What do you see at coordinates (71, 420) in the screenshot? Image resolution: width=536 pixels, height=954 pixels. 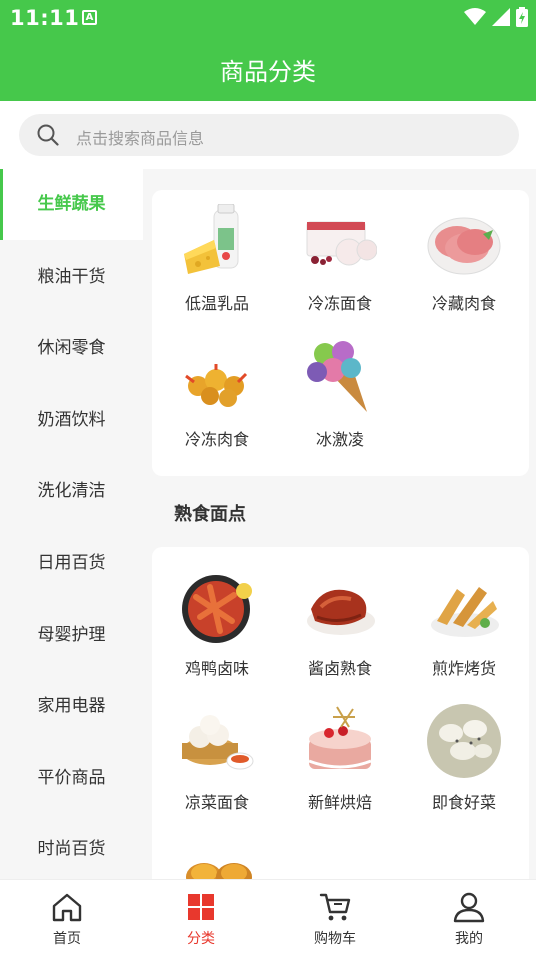 I see `sidebar-item-drinks: 奶酒饮料` at bounding box center [71, 420].